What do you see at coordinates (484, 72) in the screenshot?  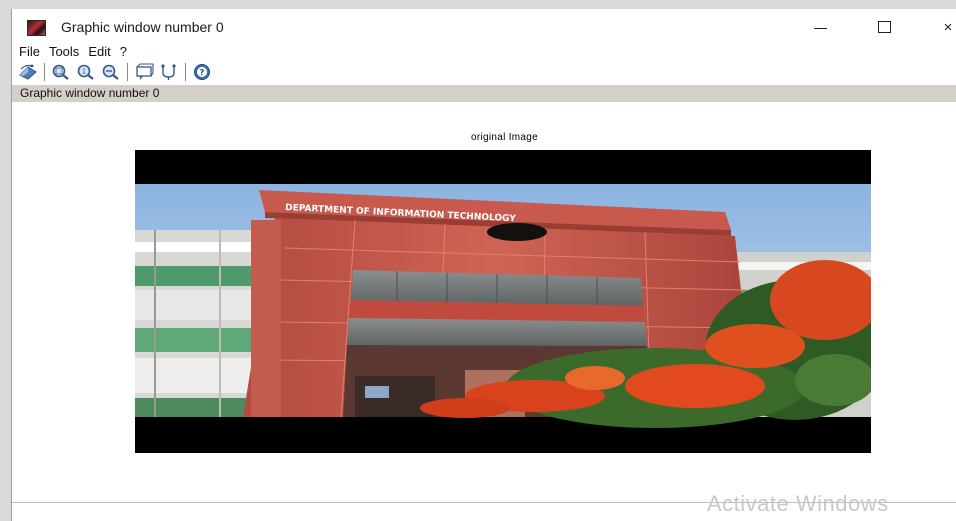 I see `toolbar: 1 ?` at bounding box center [484, 72].